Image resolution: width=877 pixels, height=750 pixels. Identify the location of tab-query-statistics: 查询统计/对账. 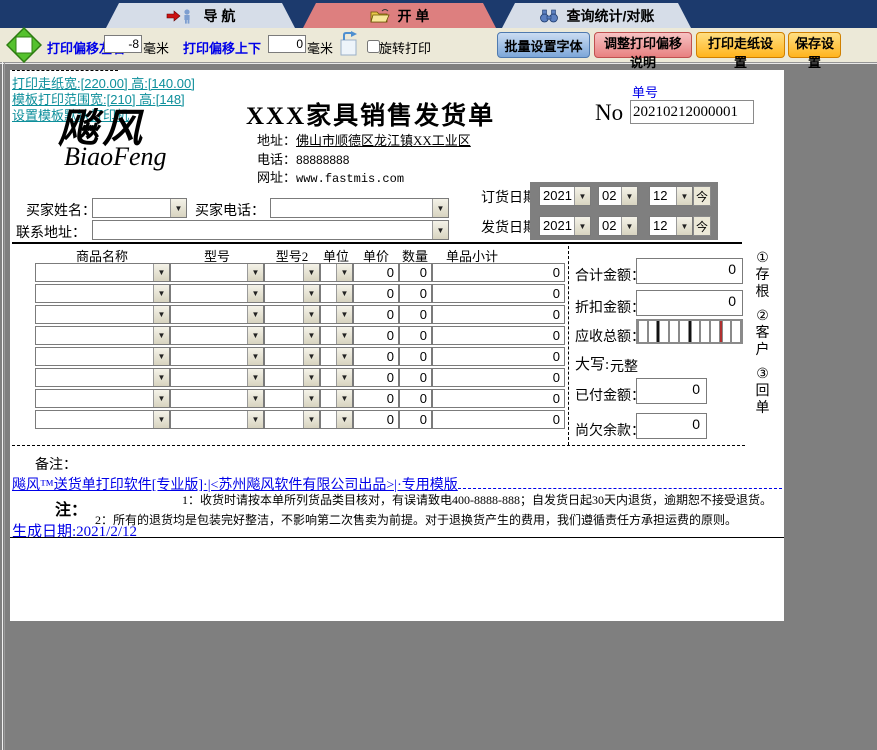
(596, 15).